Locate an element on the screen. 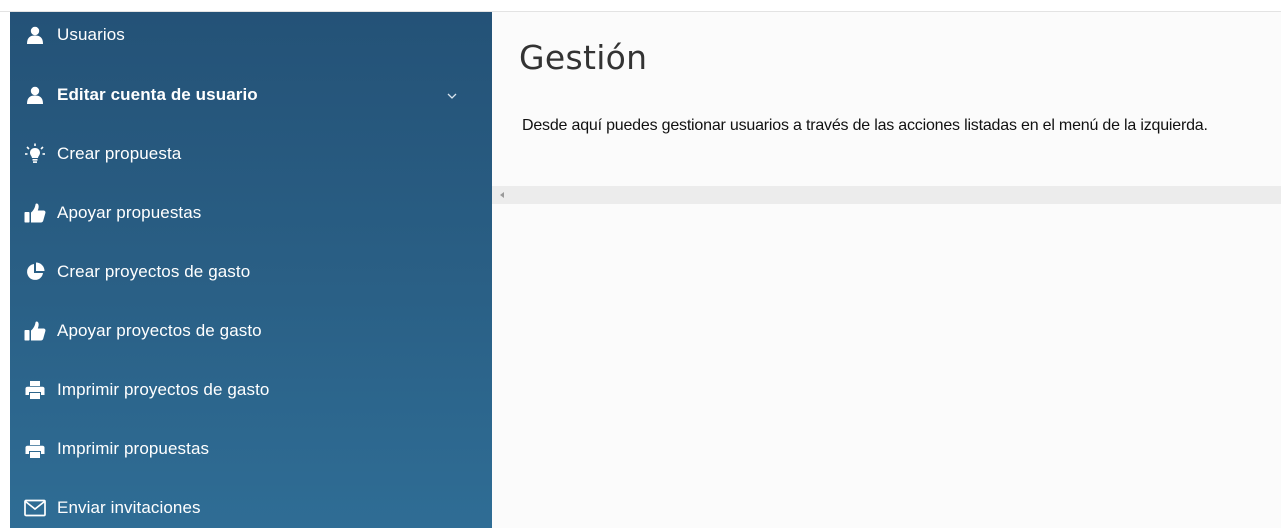 This screenshot has height=528, width=1281. sidebar-item-label: Editar cuenta de usuario is located at coordinates (157, 94).